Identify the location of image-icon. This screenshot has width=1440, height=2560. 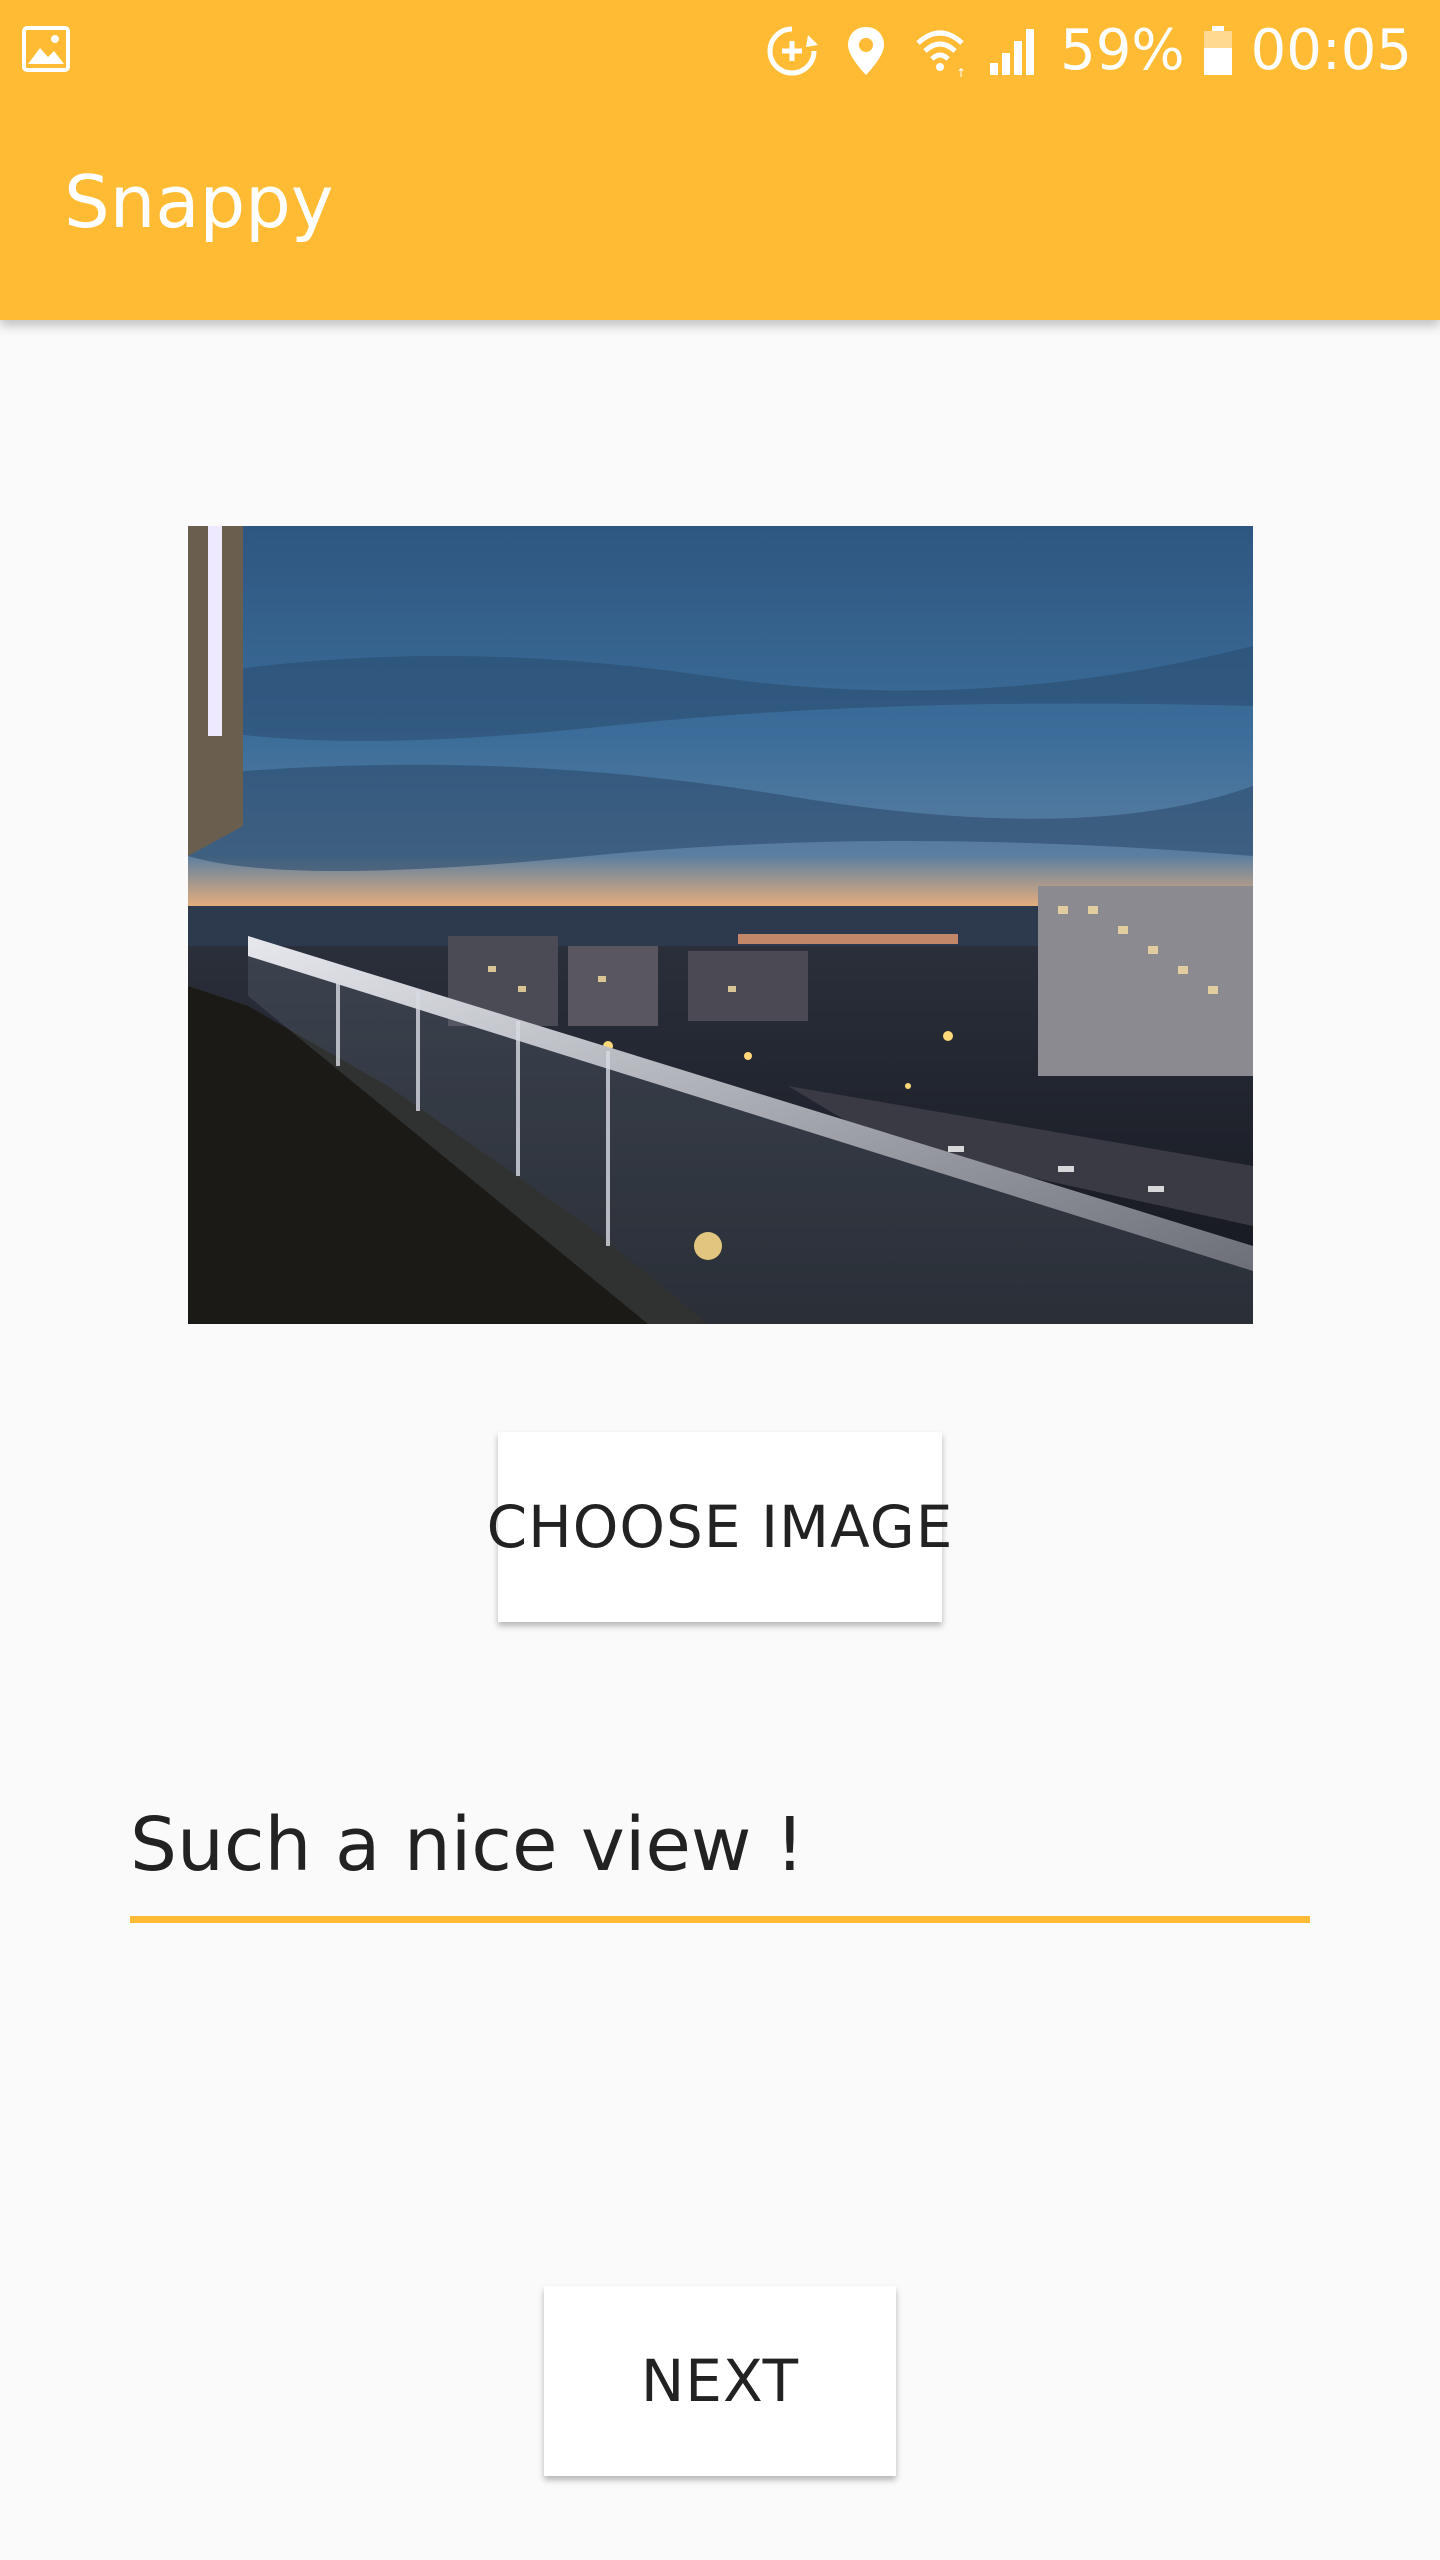
(46, 49).